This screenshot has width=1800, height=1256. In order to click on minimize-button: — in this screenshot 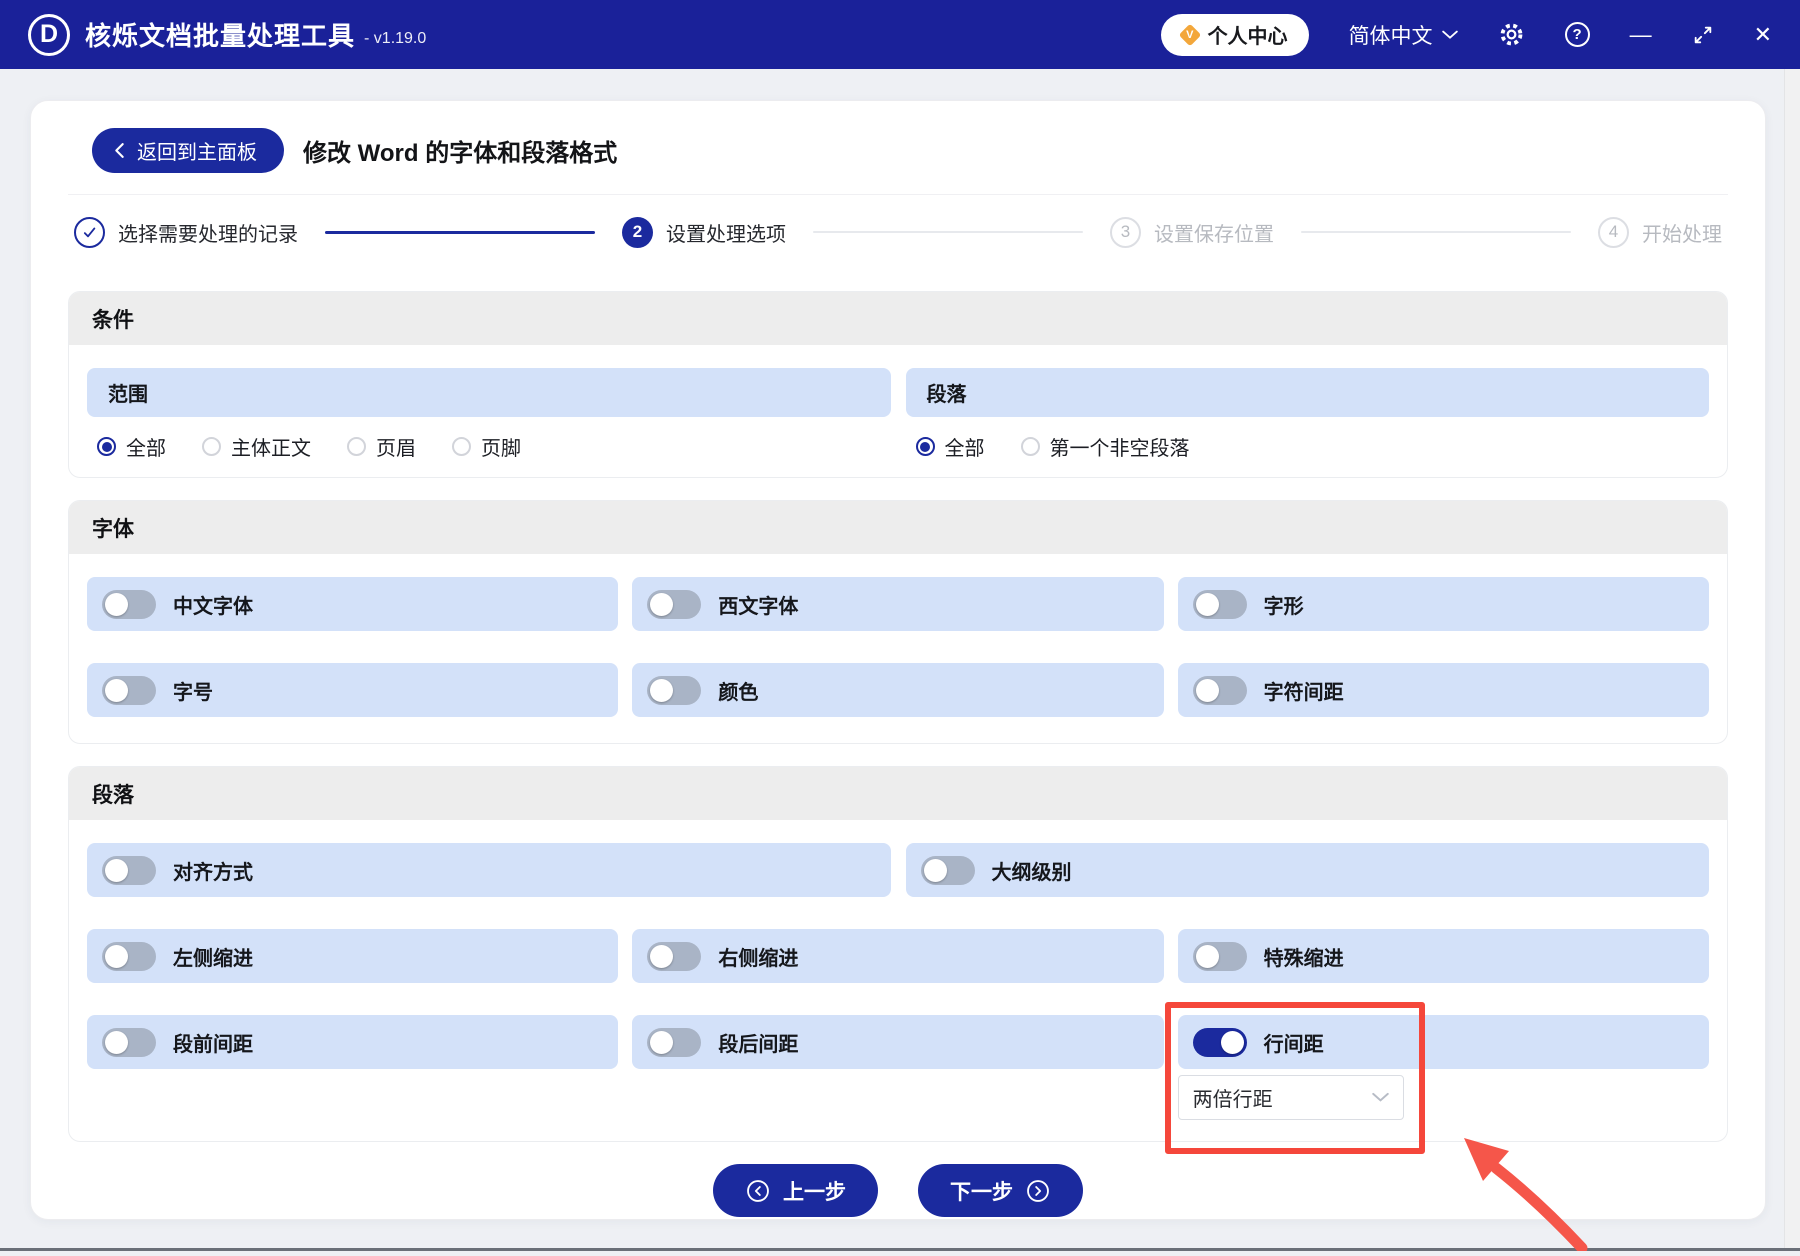, I will do `click(1640, 34)`.